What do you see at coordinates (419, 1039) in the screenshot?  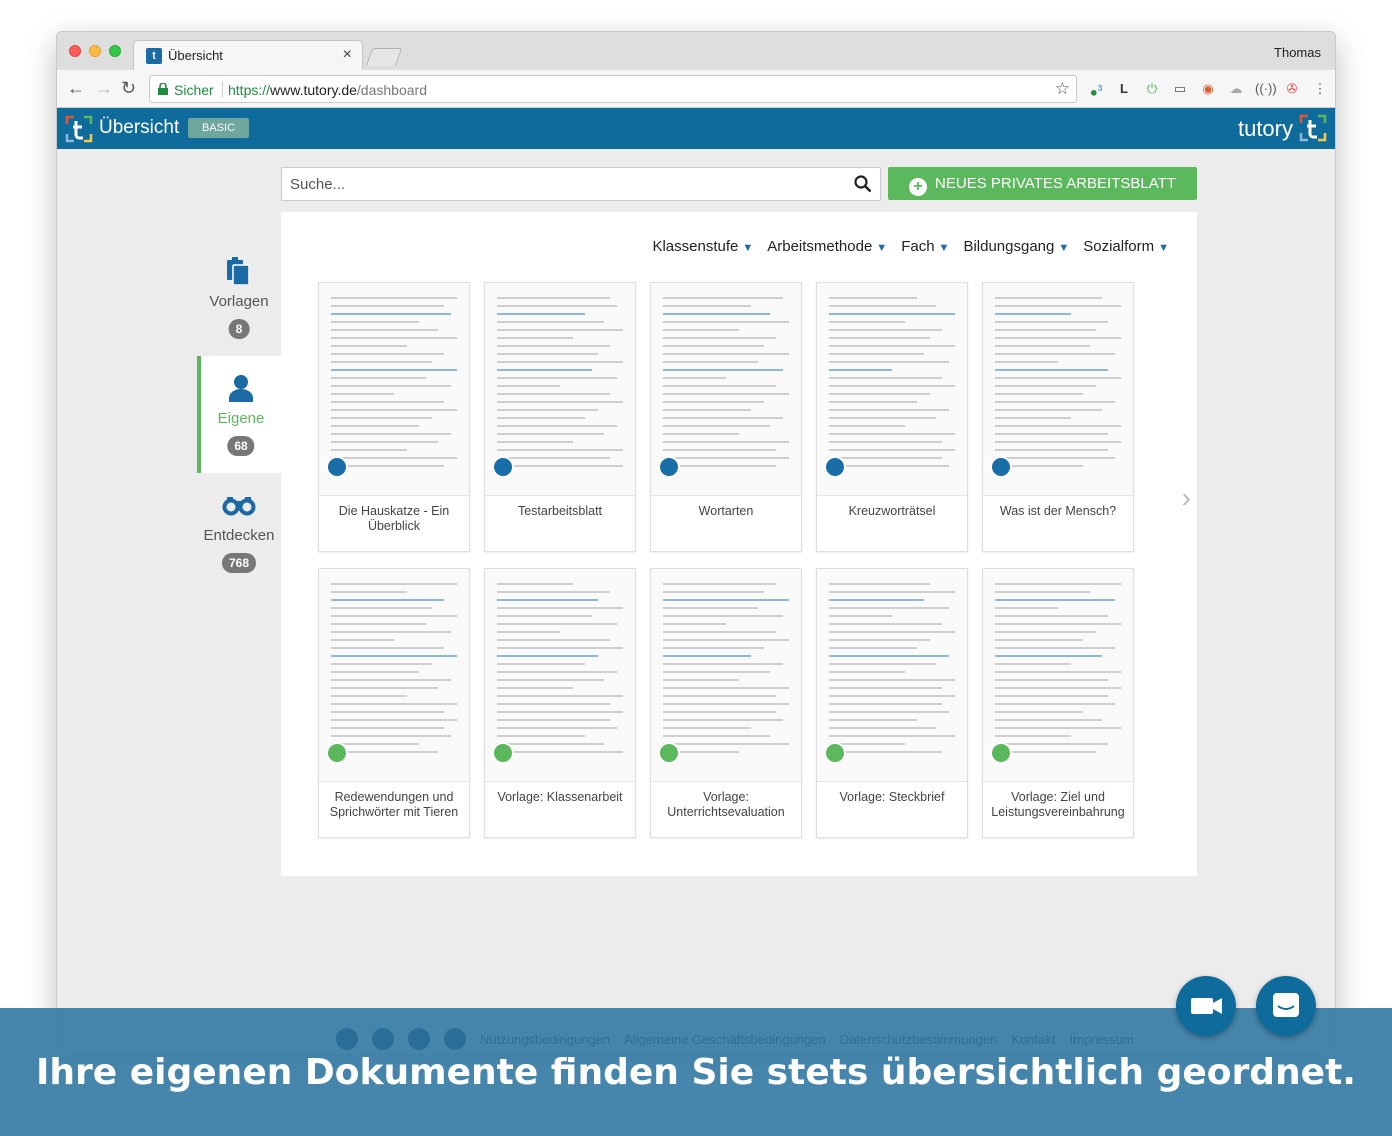 I see `github-icon` at bounding box center [419, 1039].